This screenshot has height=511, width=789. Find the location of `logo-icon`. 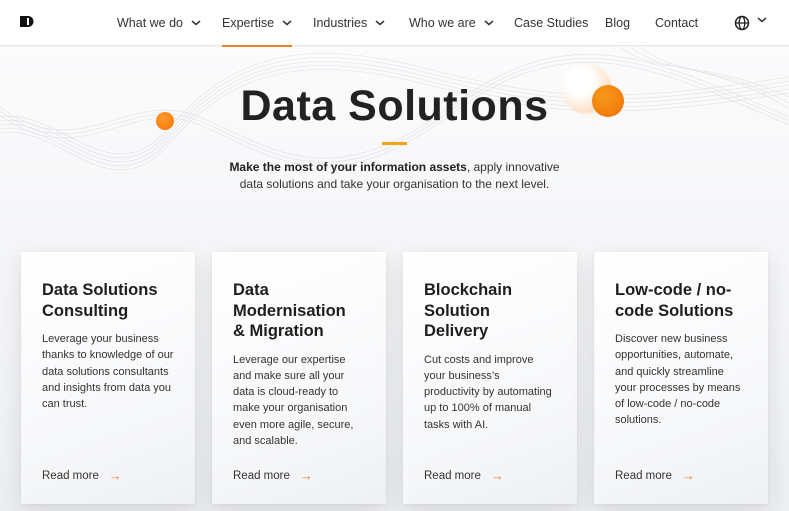

logo-icon is located at coordinates (27, 21).